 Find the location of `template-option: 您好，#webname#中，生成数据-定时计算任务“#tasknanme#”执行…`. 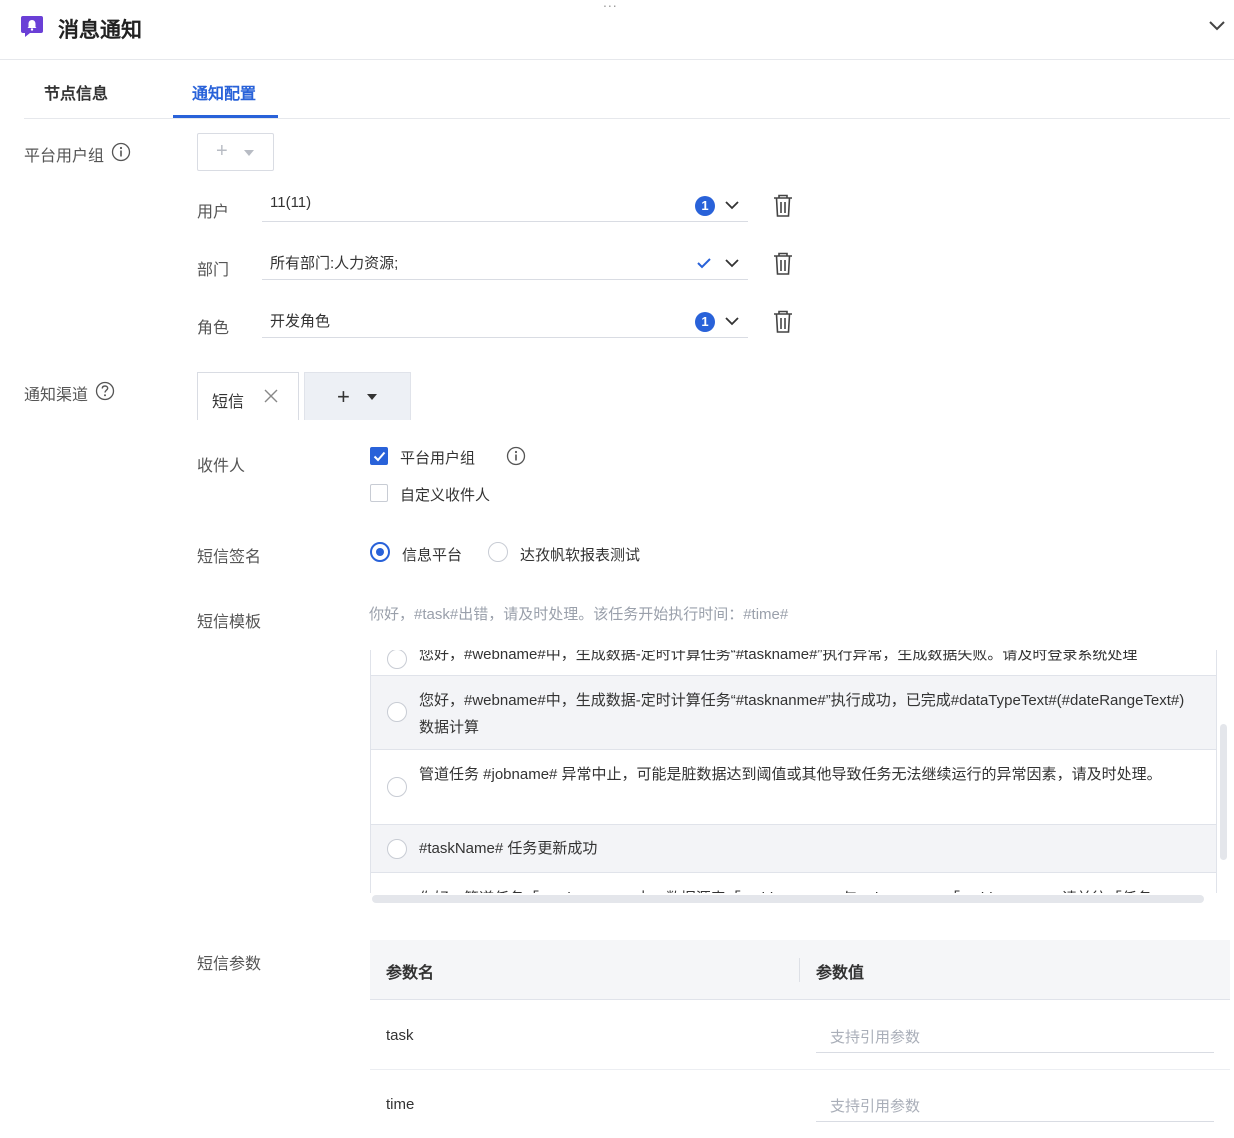

template-option: 您好，#webname#中，生成数据-定时计算任务“#tasknanme#”执行… is located at coordinates (793, 712).